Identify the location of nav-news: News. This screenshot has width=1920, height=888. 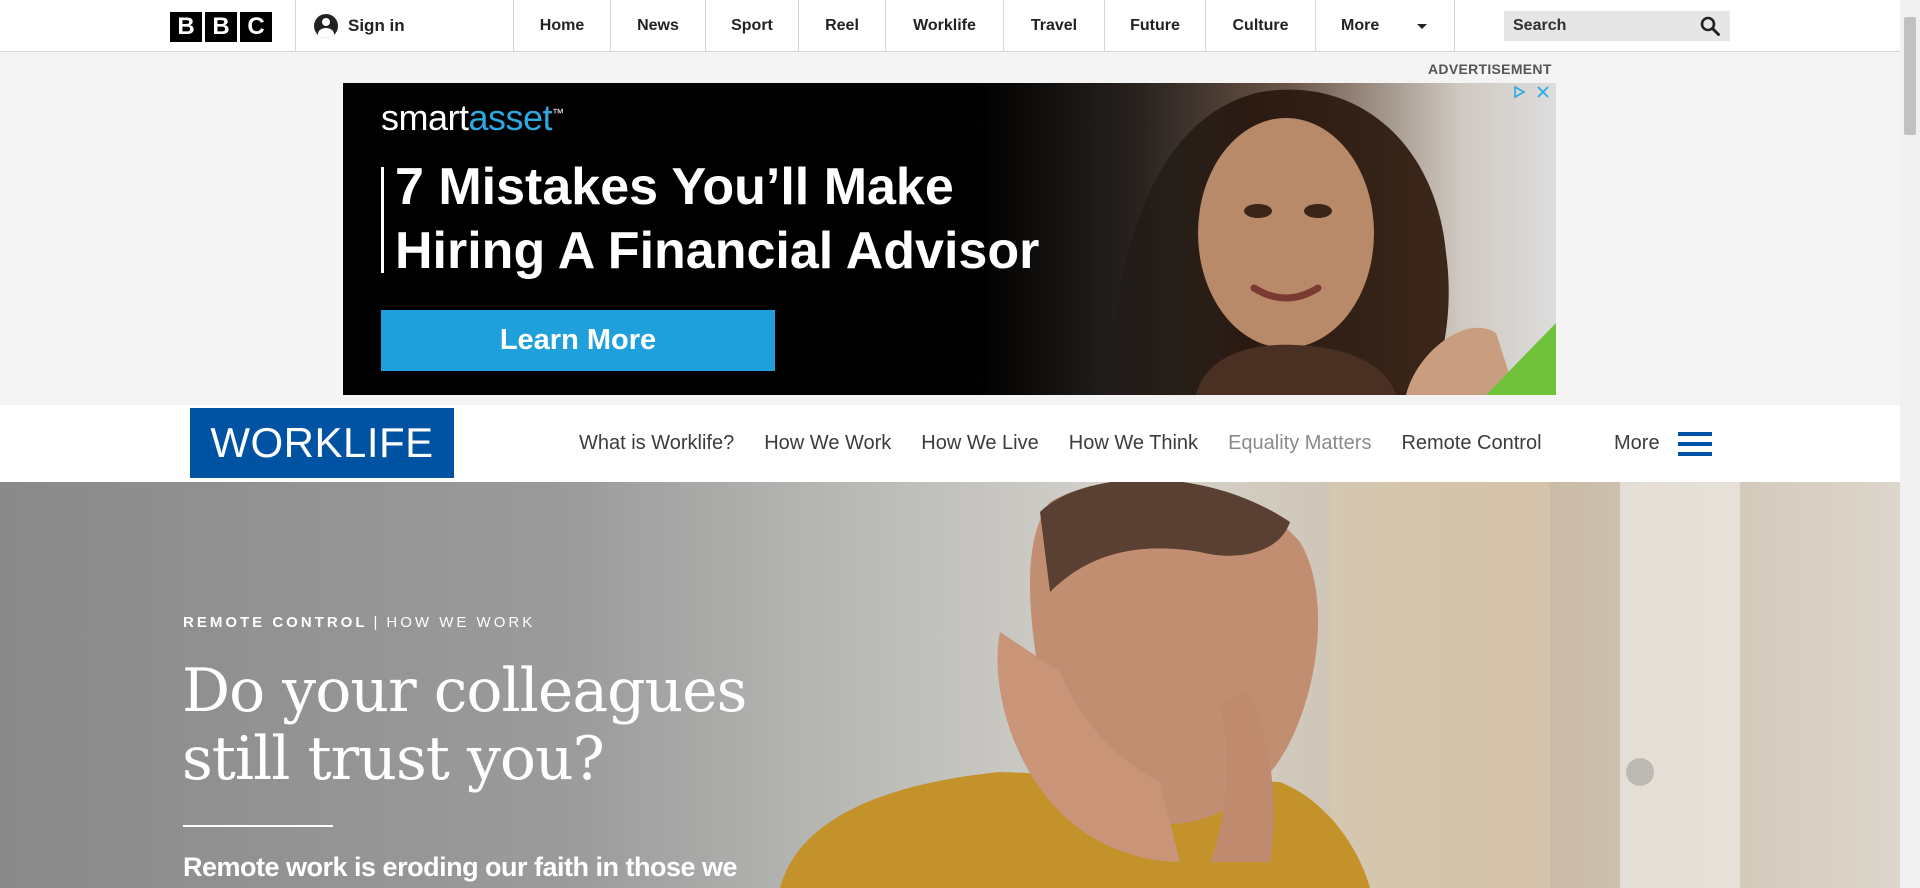
(657, 25).